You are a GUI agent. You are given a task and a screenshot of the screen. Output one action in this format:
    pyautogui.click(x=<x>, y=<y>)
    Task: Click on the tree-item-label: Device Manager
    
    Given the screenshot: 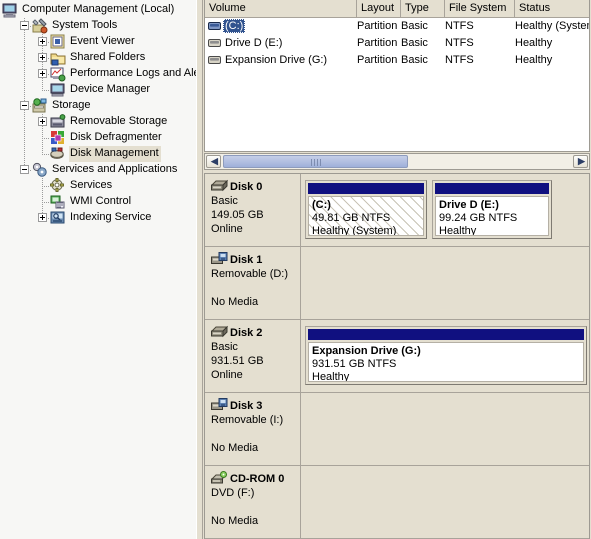 What is the action you would take?
    pyautogui.click(x=110, y=89)
    